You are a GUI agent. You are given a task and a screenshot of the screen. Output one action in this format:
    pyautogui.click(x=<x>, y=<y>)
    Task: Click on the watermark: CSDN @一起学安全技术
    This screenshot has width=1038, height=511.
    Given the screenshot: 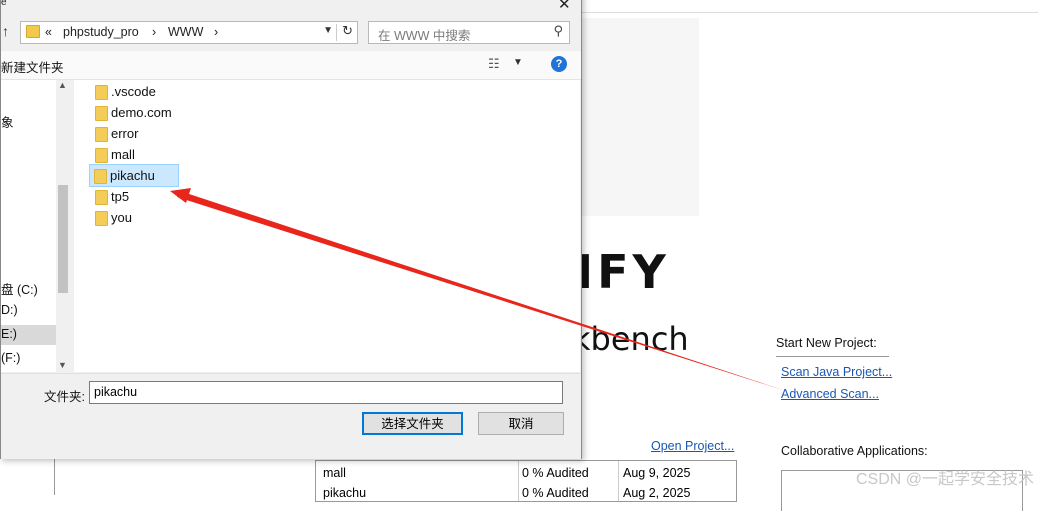 What is the action you would take?
    pyautogui.click(x=944, y=479)
    